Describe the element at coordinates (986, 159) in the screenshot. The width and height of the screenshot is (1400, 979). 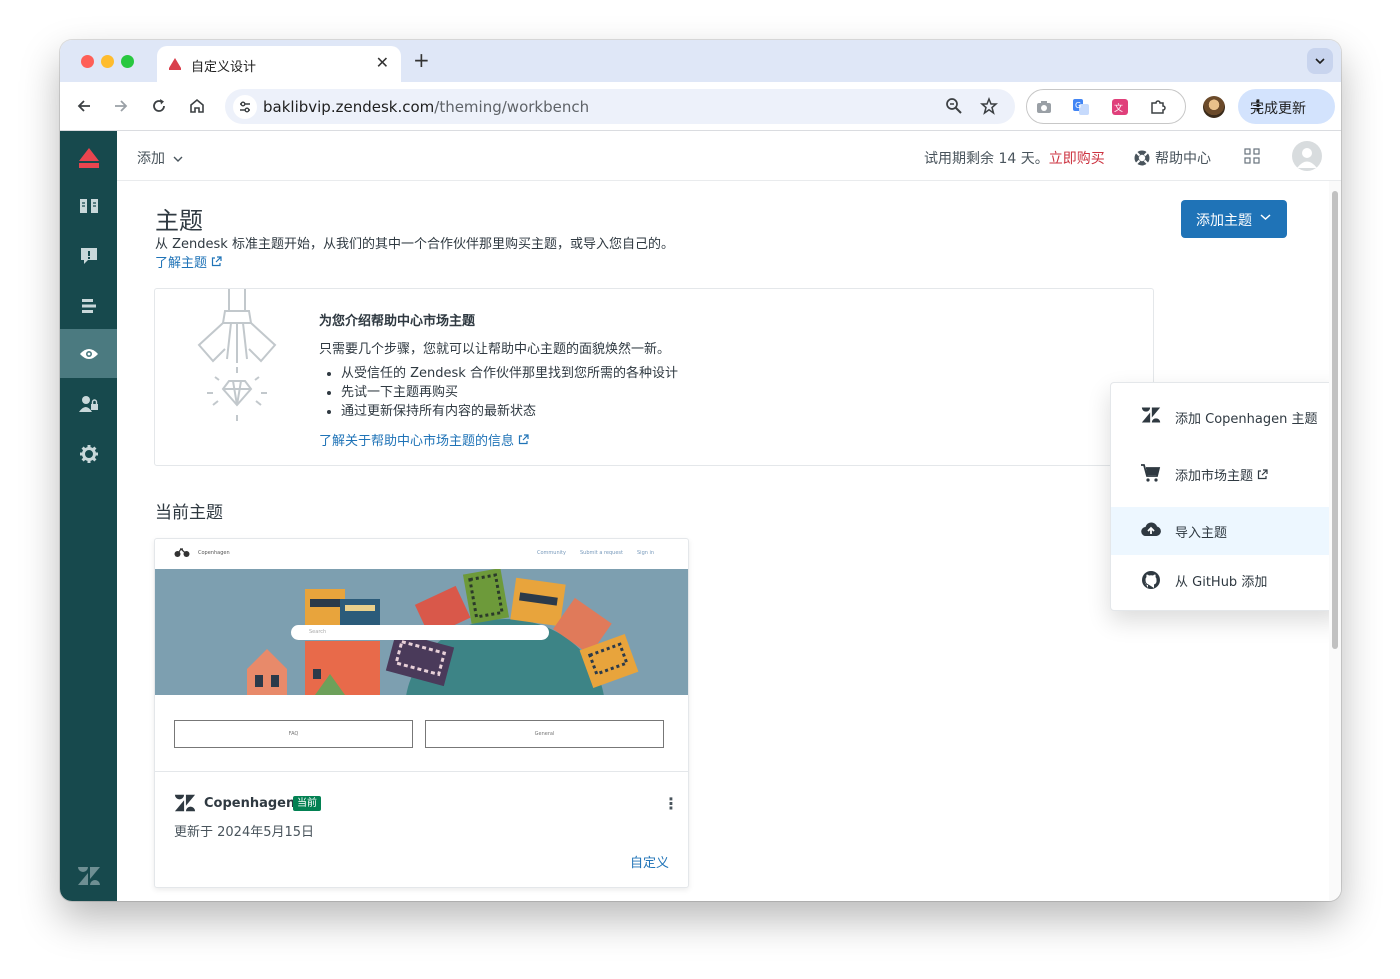
I see `trial-text: 试用期剩余 14 天。` at that location.